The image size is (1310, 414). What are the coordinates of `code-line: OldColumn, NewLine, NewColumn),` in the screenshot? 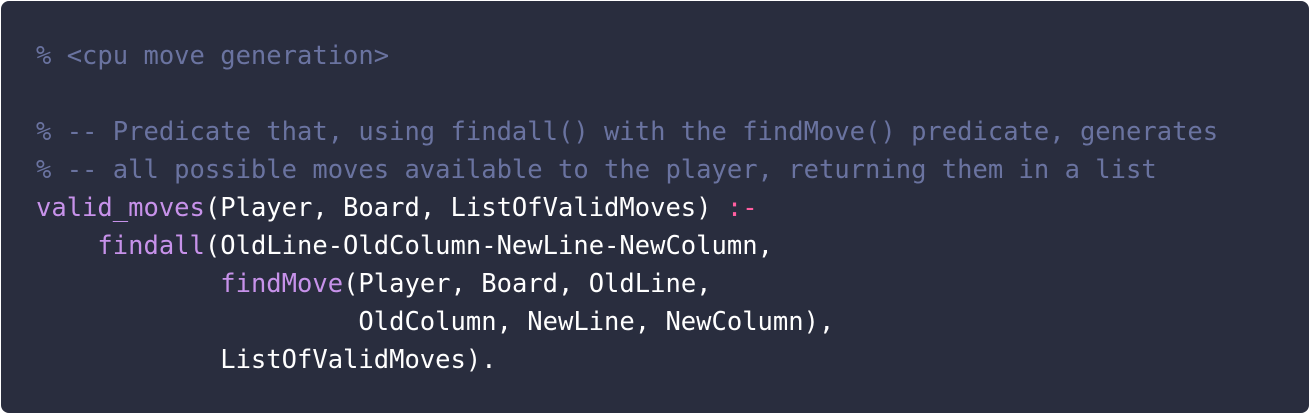 It's located at (672, 322).